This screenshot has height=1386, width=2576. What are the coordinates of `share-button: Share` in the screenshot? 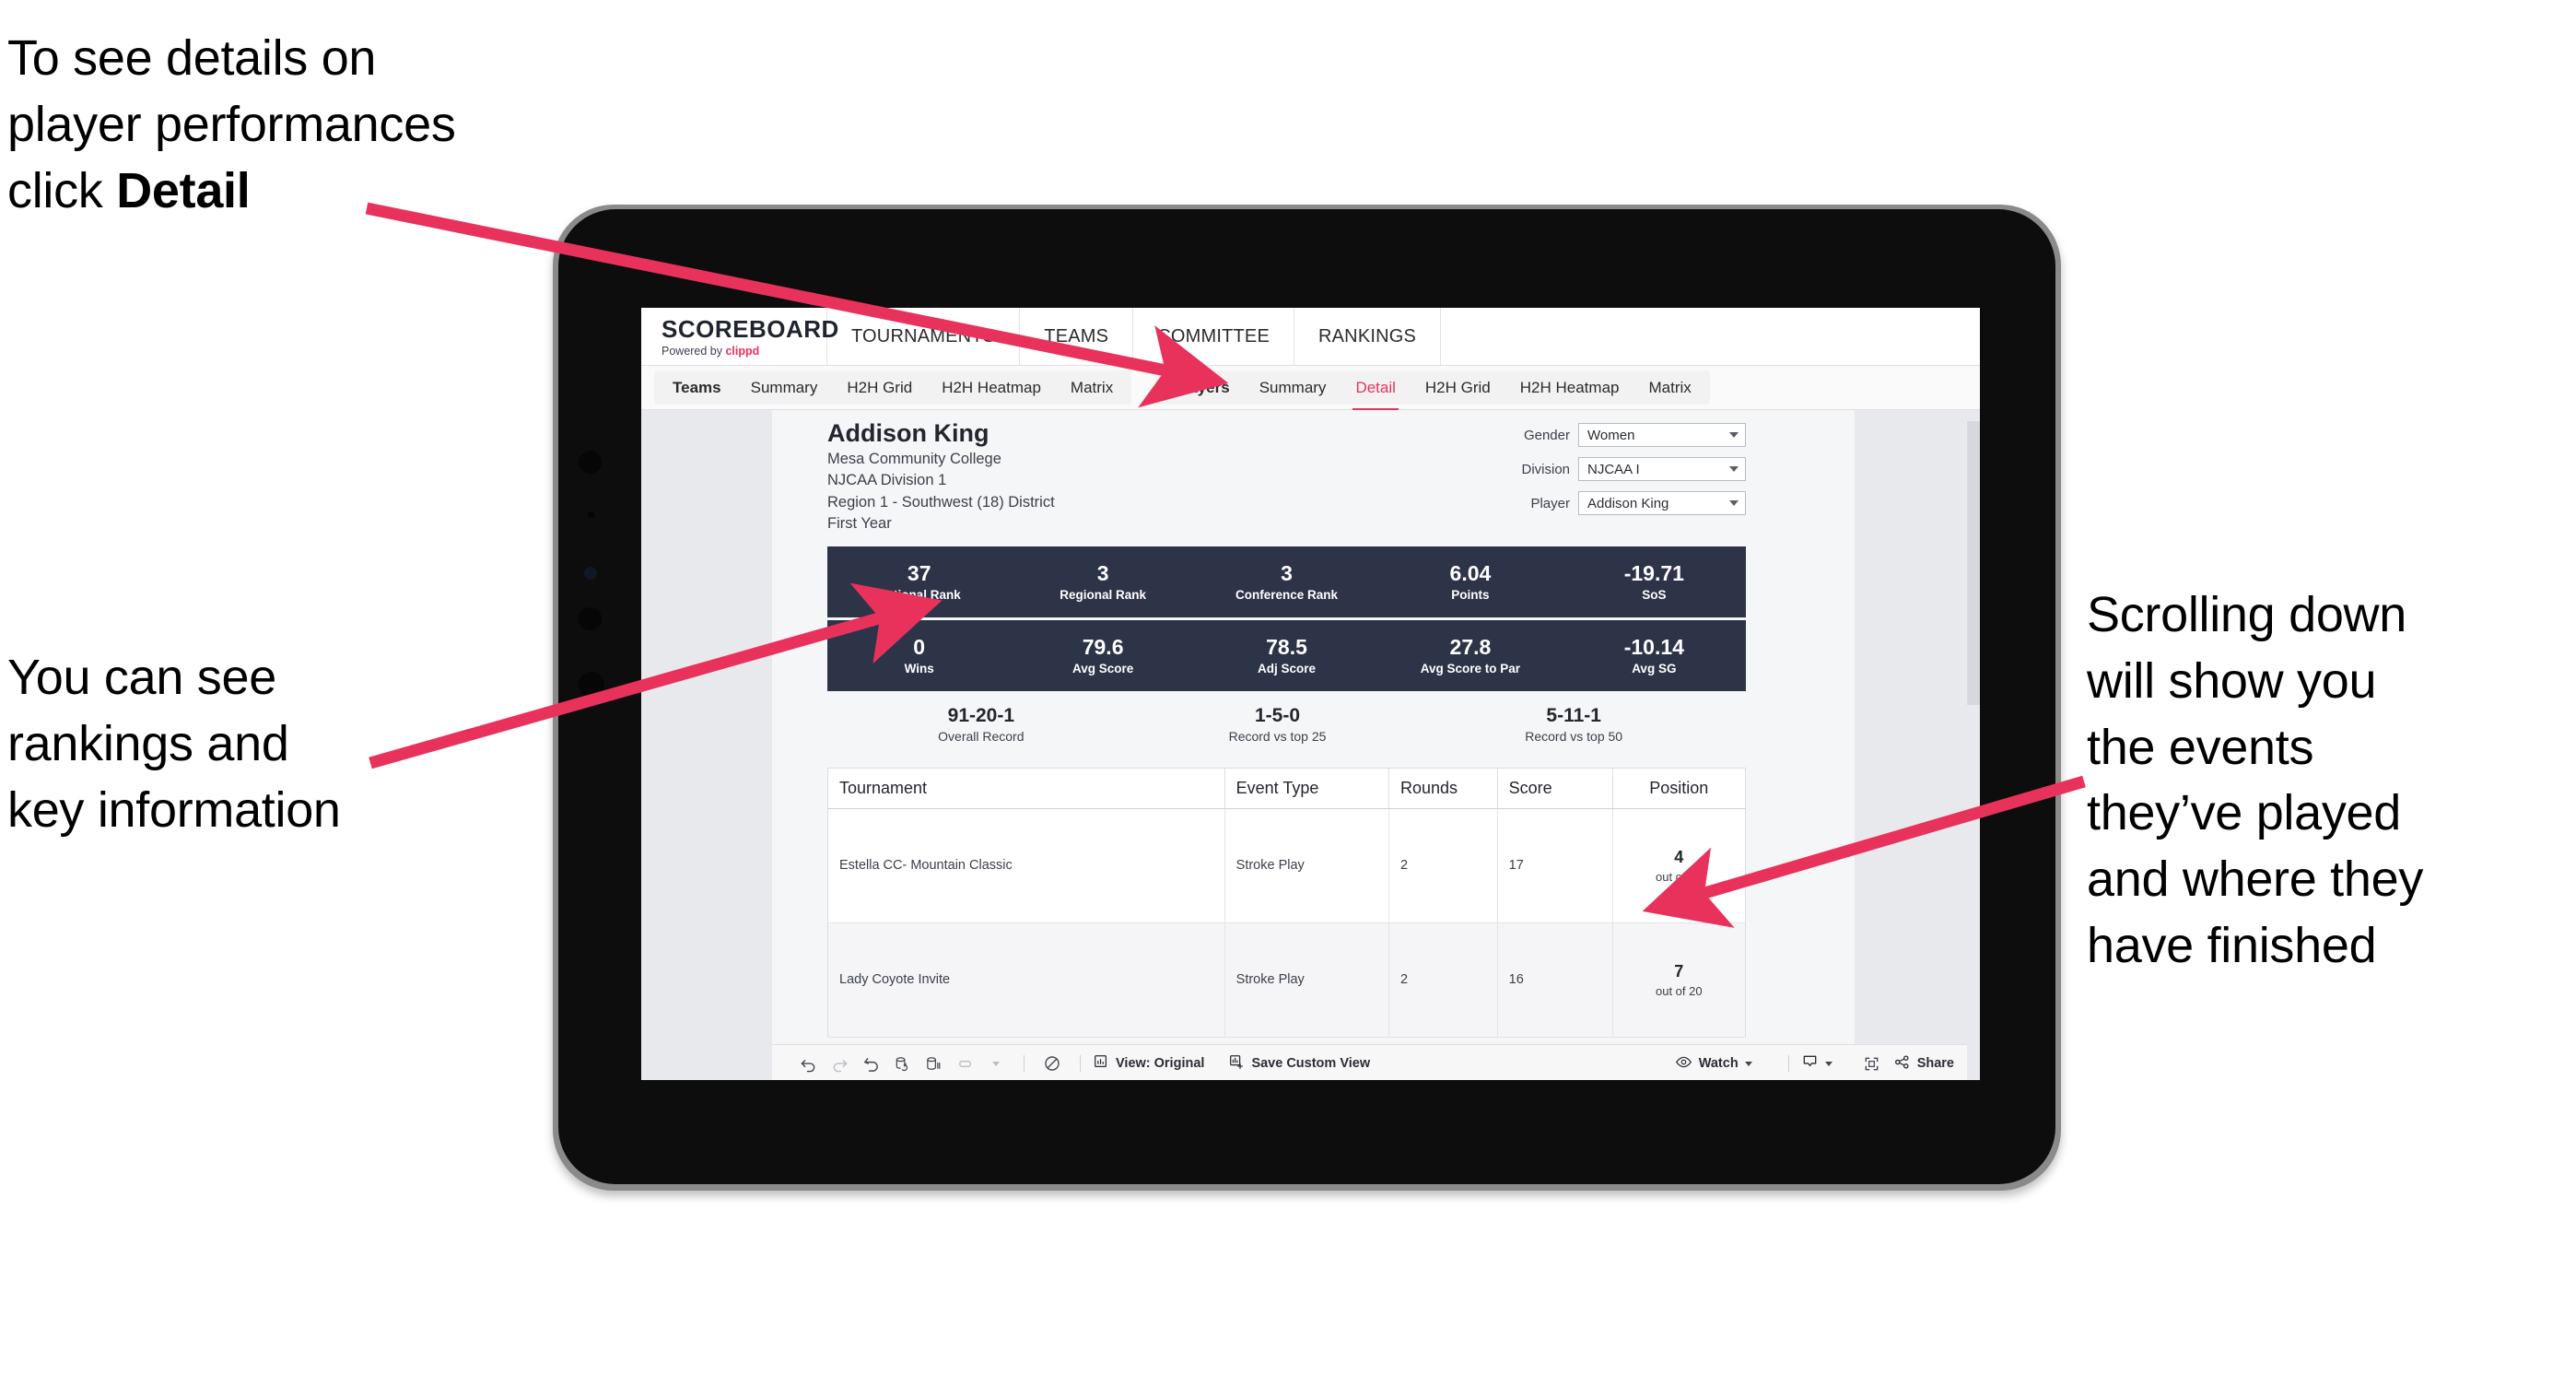 It's located at (1923, 1064).